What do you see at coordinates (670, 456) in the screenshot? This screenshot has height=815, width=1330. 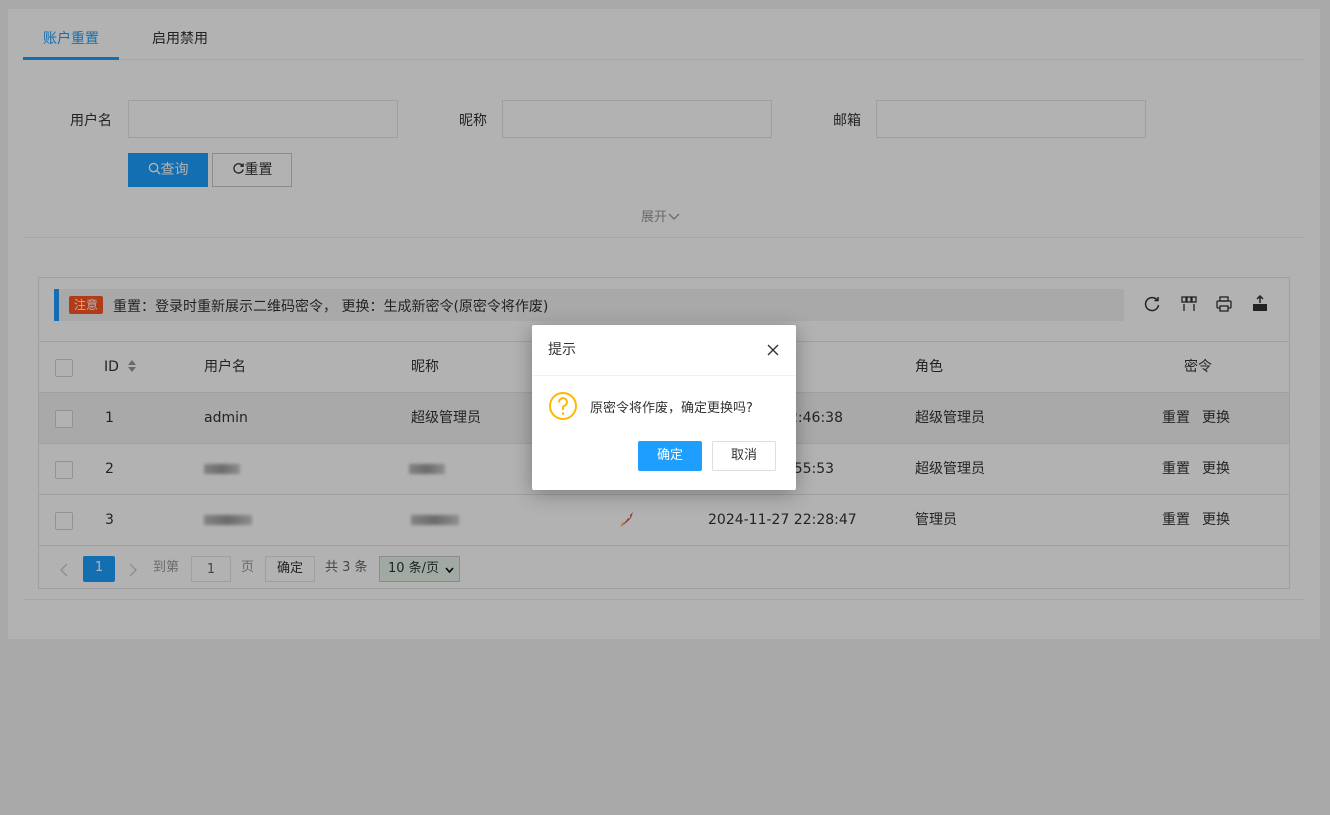 I see `dialog-confirm-button: 确定` at bounding box center [670, 456].